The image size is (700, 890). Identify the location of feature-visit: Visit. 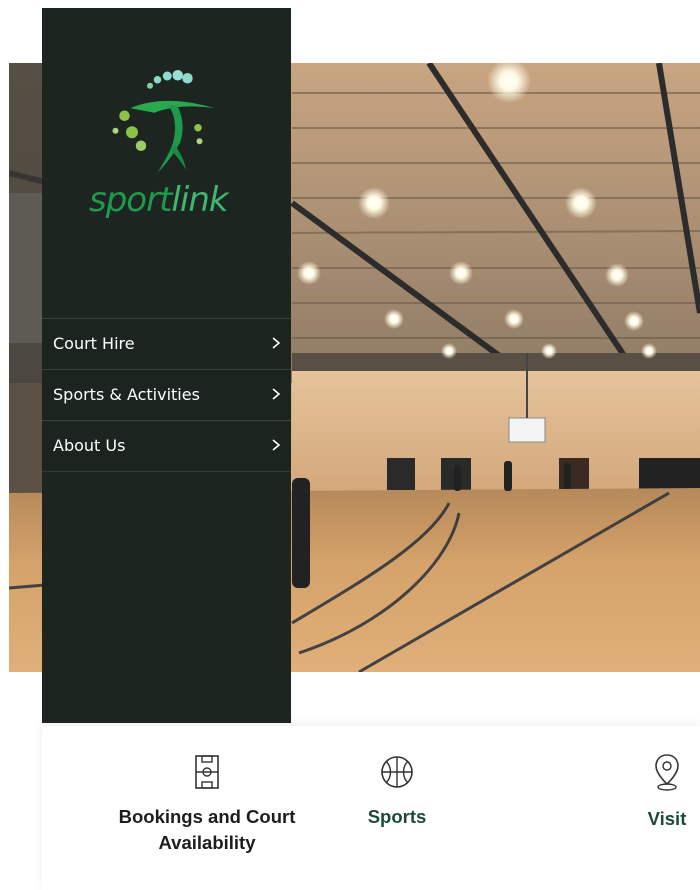
(661, 792).